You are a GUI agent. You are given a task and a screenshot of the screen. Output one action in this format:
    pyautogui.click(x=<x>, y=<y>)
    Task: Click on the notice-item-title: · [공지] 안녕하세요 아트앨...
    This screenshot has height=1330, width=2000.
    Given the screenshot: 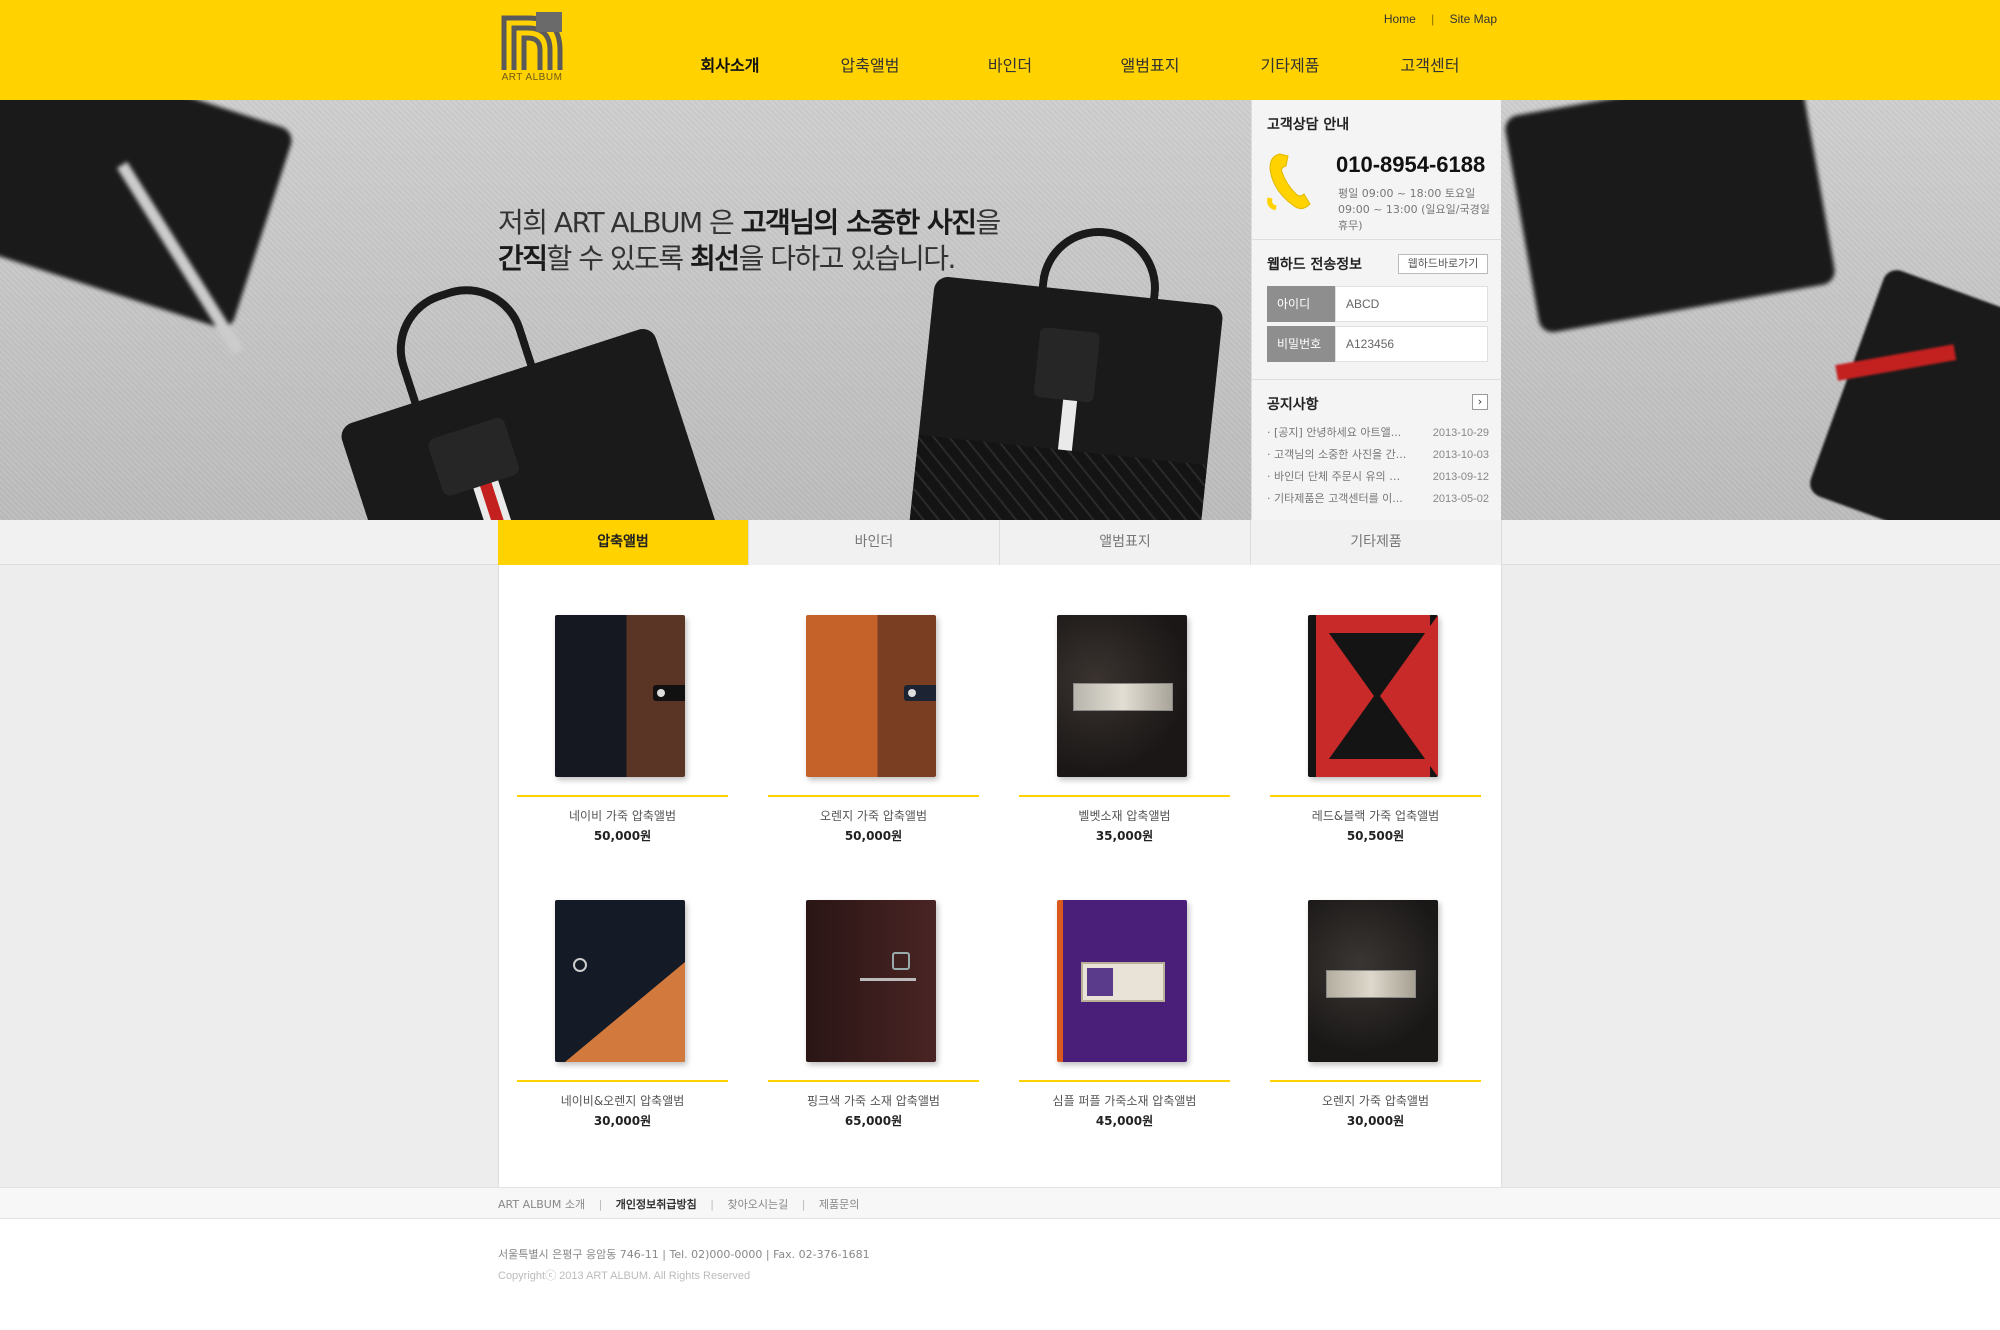 What is the action you would take?
    pyautogui.click(x=1334, y=432)
    